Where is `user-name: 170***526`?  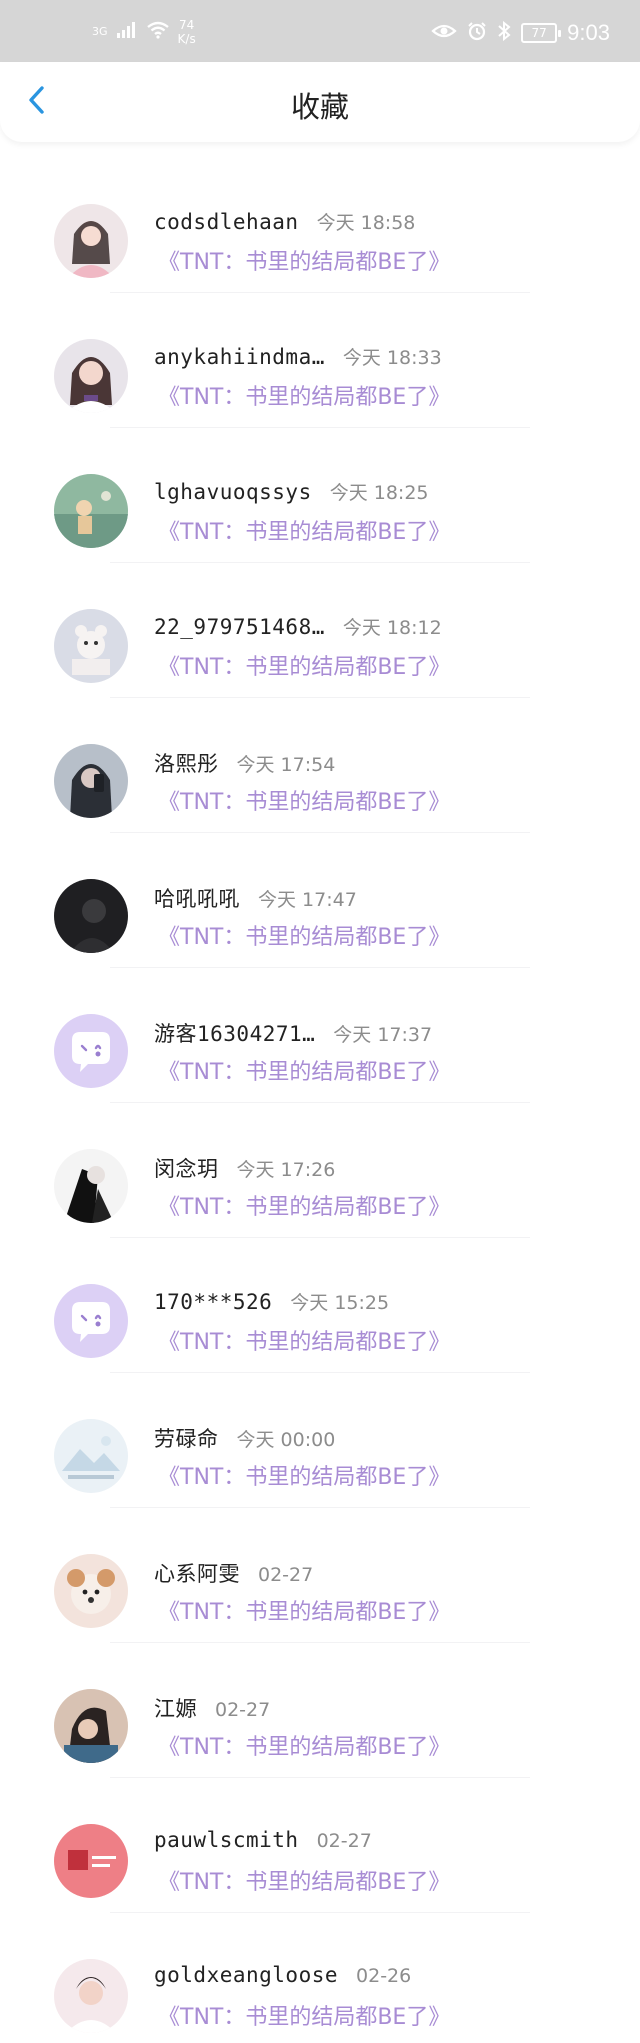
user-name: 170***526 is located at coordinates (213, 1302).